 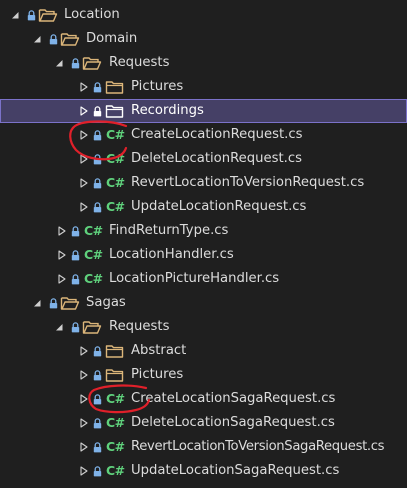 I want to click on tree-item-recordings: Recordings, so click(x=203, y=111).